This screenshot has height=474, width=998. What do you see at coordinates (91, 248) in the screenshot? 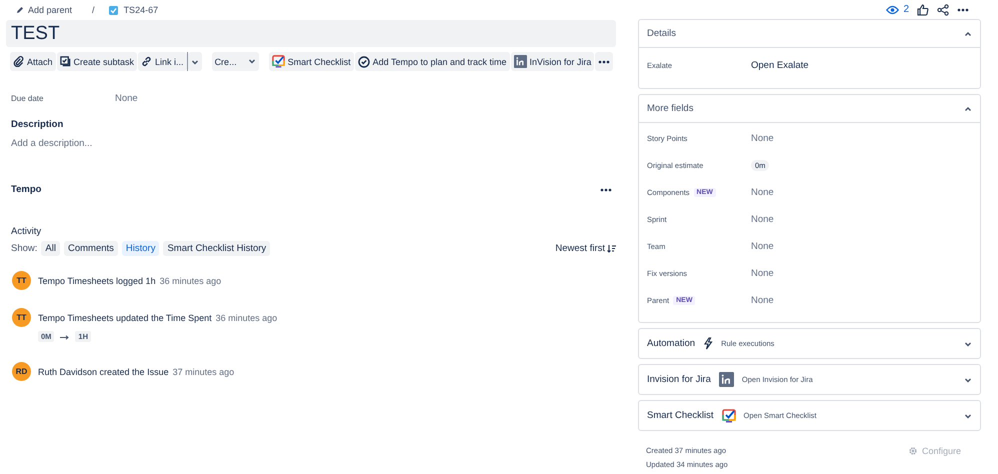
I see `filter-tab: Comments` at bounding box center [91, 248].